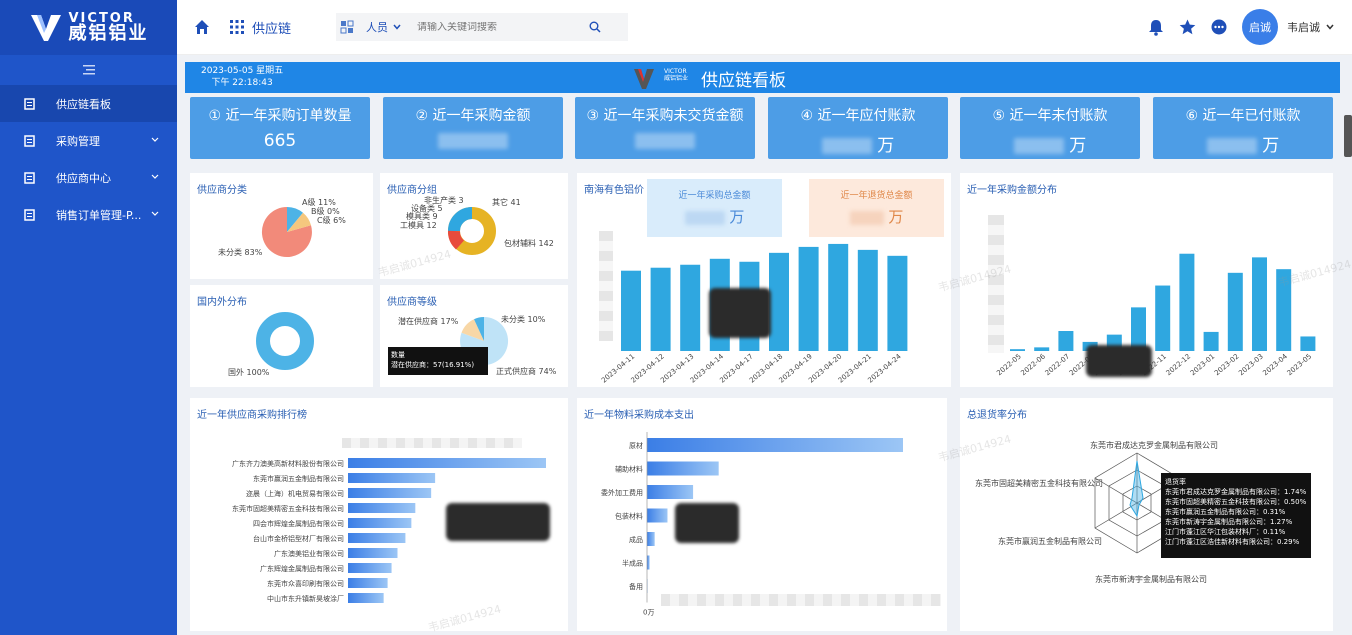 The height and width of the screenshot is (635, 1352). Describe the element at coordinates (1050, 128) in the screenshot. I see `kpi-card-unpaid: ⑤ 近一年未付账款 万` at that location.